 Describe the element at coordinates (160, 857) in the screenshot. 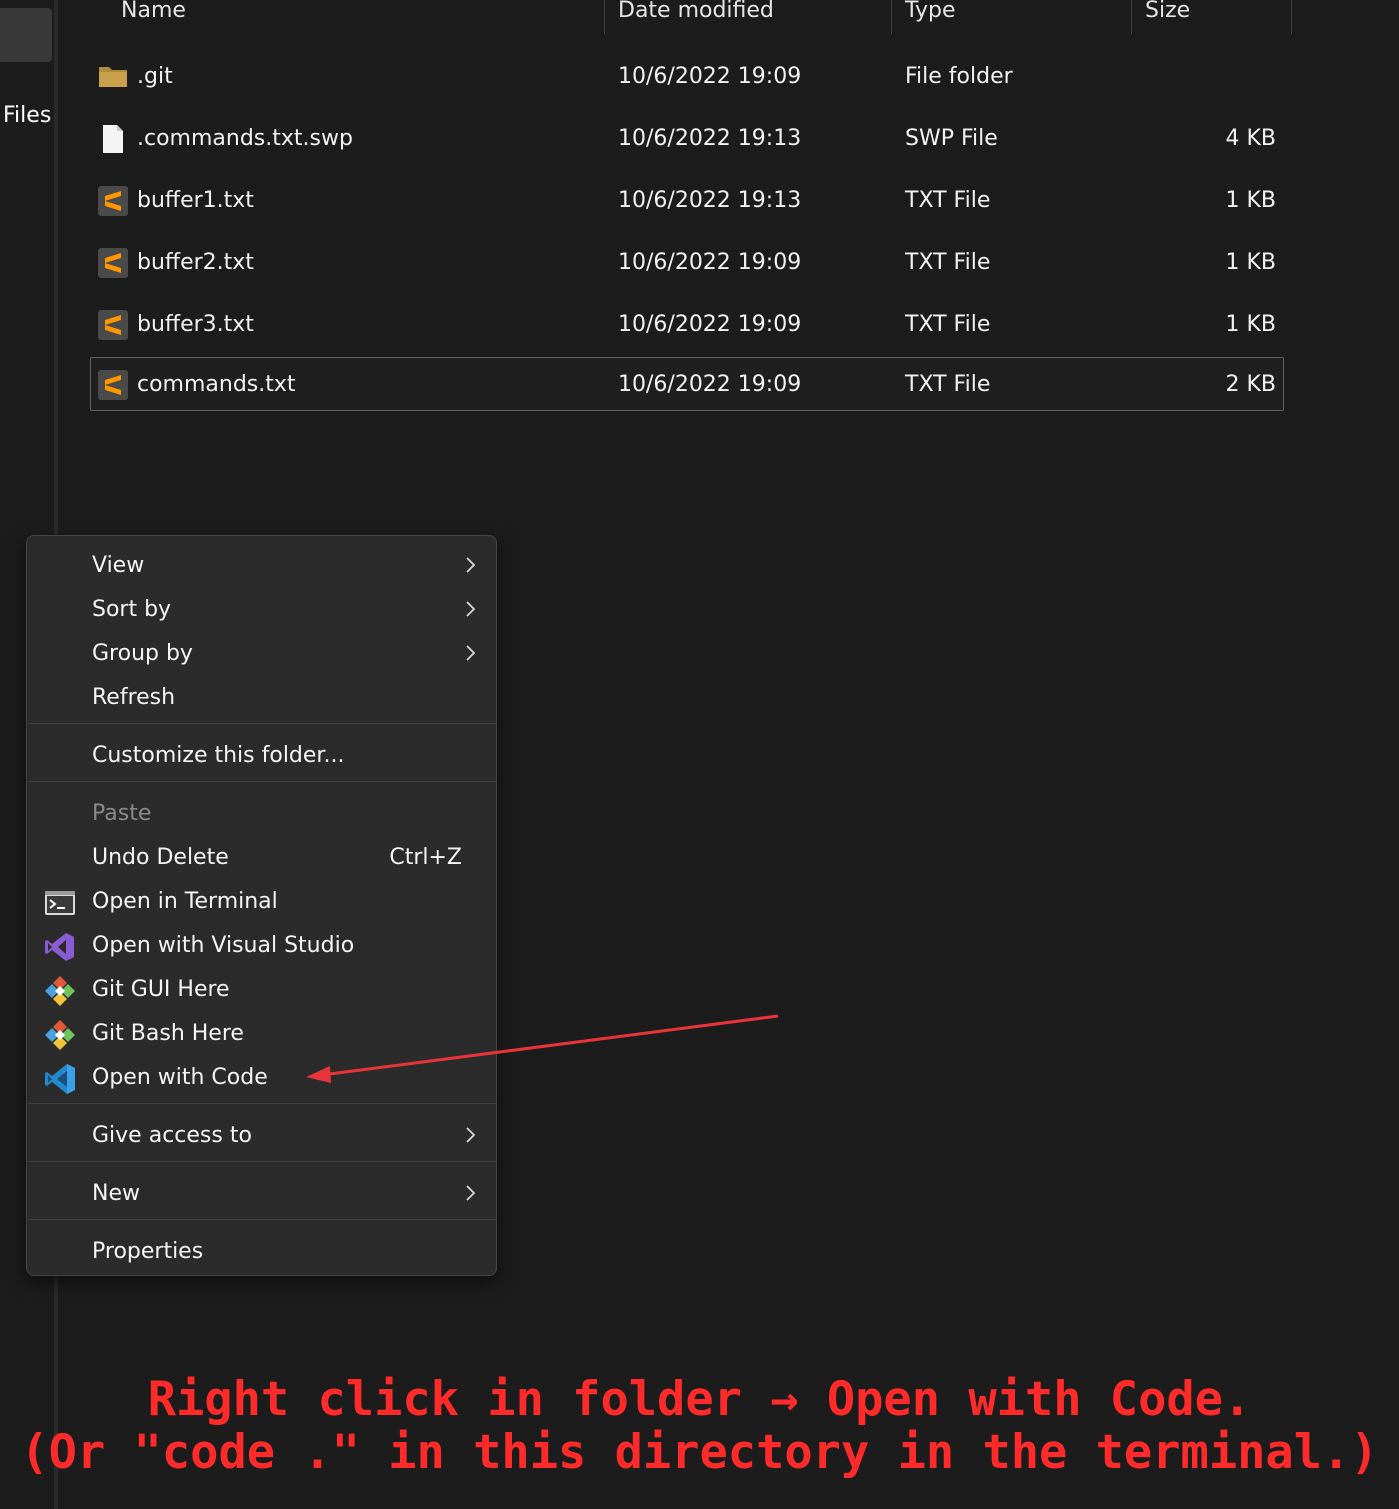

I see `menu-item-label: Undo Delete` at that location.